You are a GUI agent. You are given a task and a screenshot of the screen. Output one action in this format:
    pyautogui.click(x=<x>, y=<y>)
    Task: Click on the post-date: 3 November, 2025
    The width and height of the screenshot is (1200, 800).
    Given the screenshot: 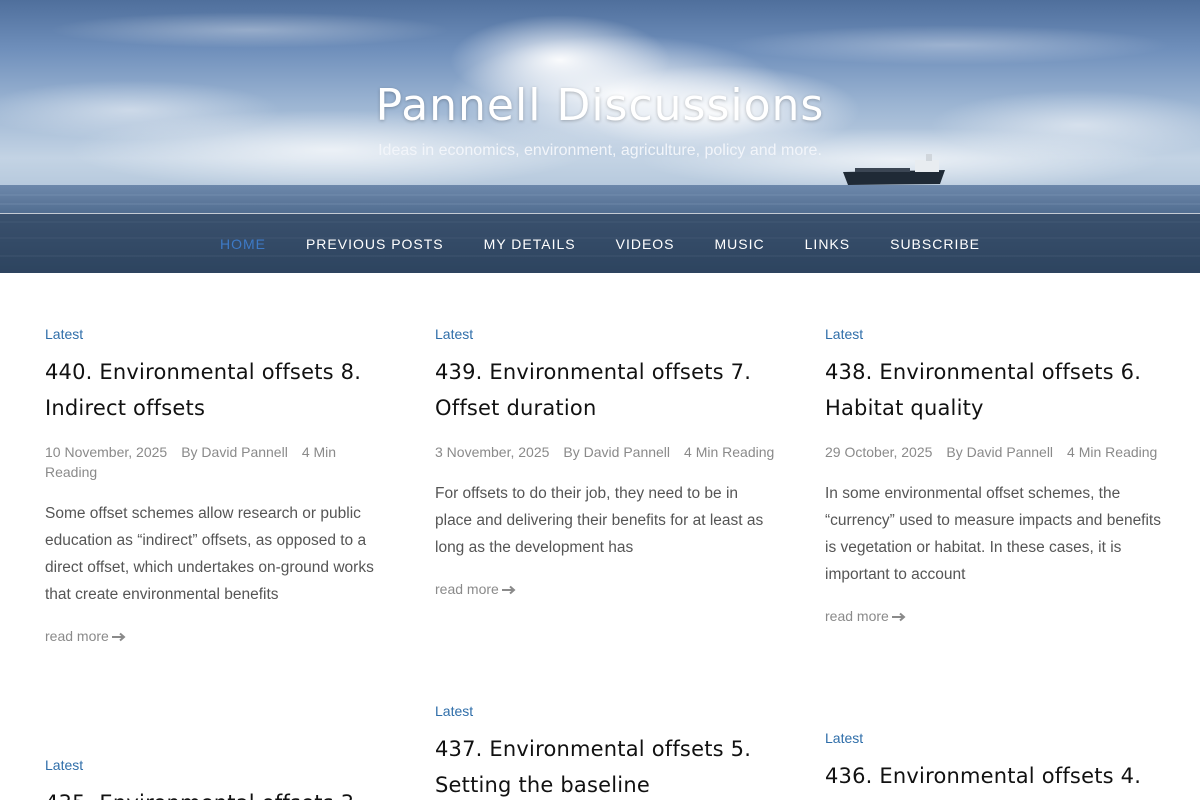 What is the action you would take?
    pyautogui.click(x=492, y=452)
    